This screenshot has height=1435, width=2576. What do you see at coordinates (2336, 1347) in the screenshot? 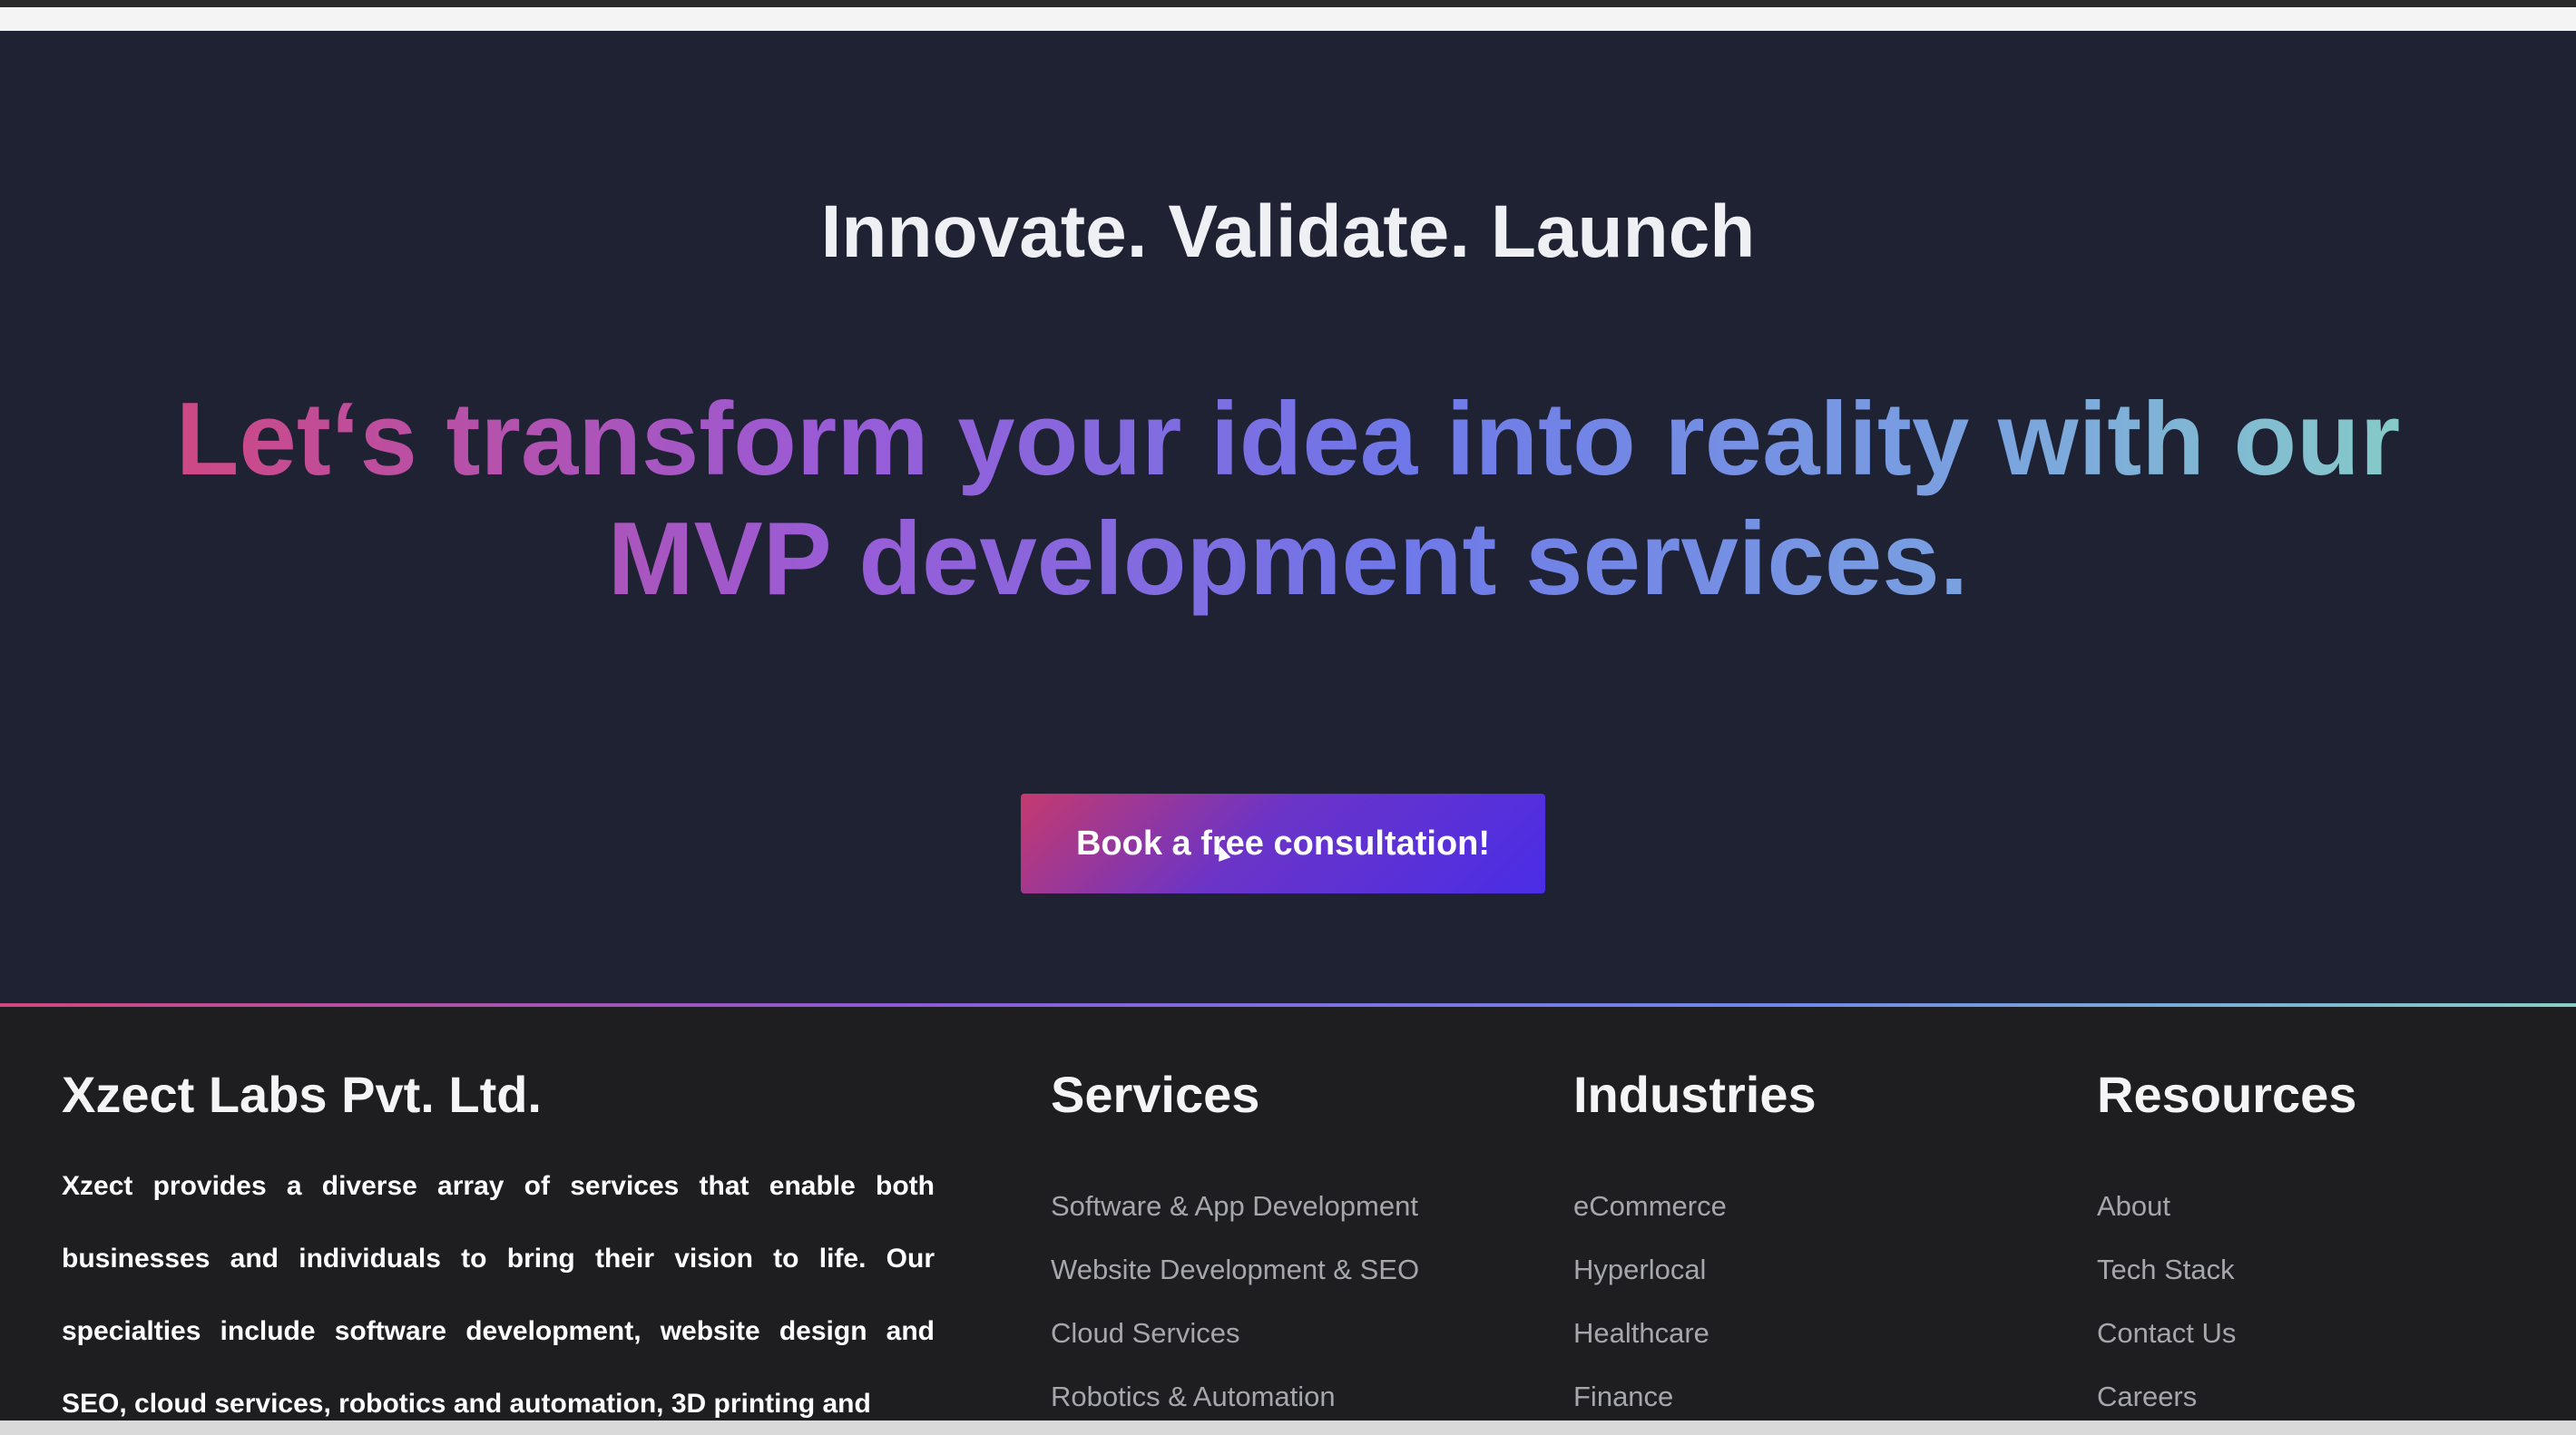
I see `footer-link-contact-us: Contact Us` at bounding box center [2336, 1347].